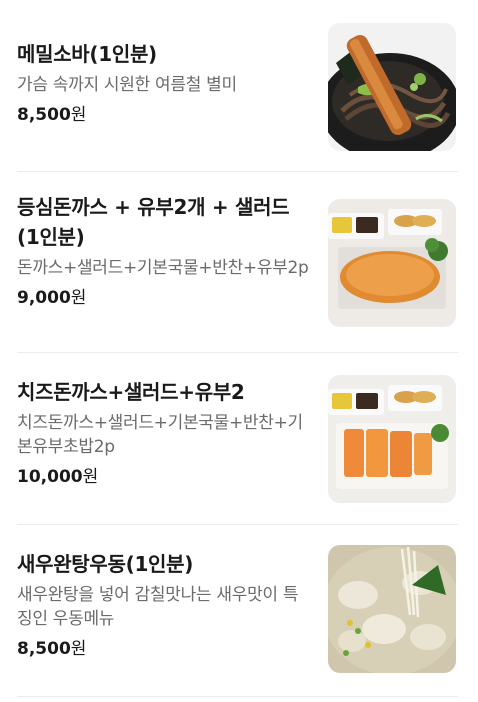  What do you see at coordinates (163, 298) in the screenshot?
I see `menu-item-price: 9,000원` at bounding box center [163, 298].